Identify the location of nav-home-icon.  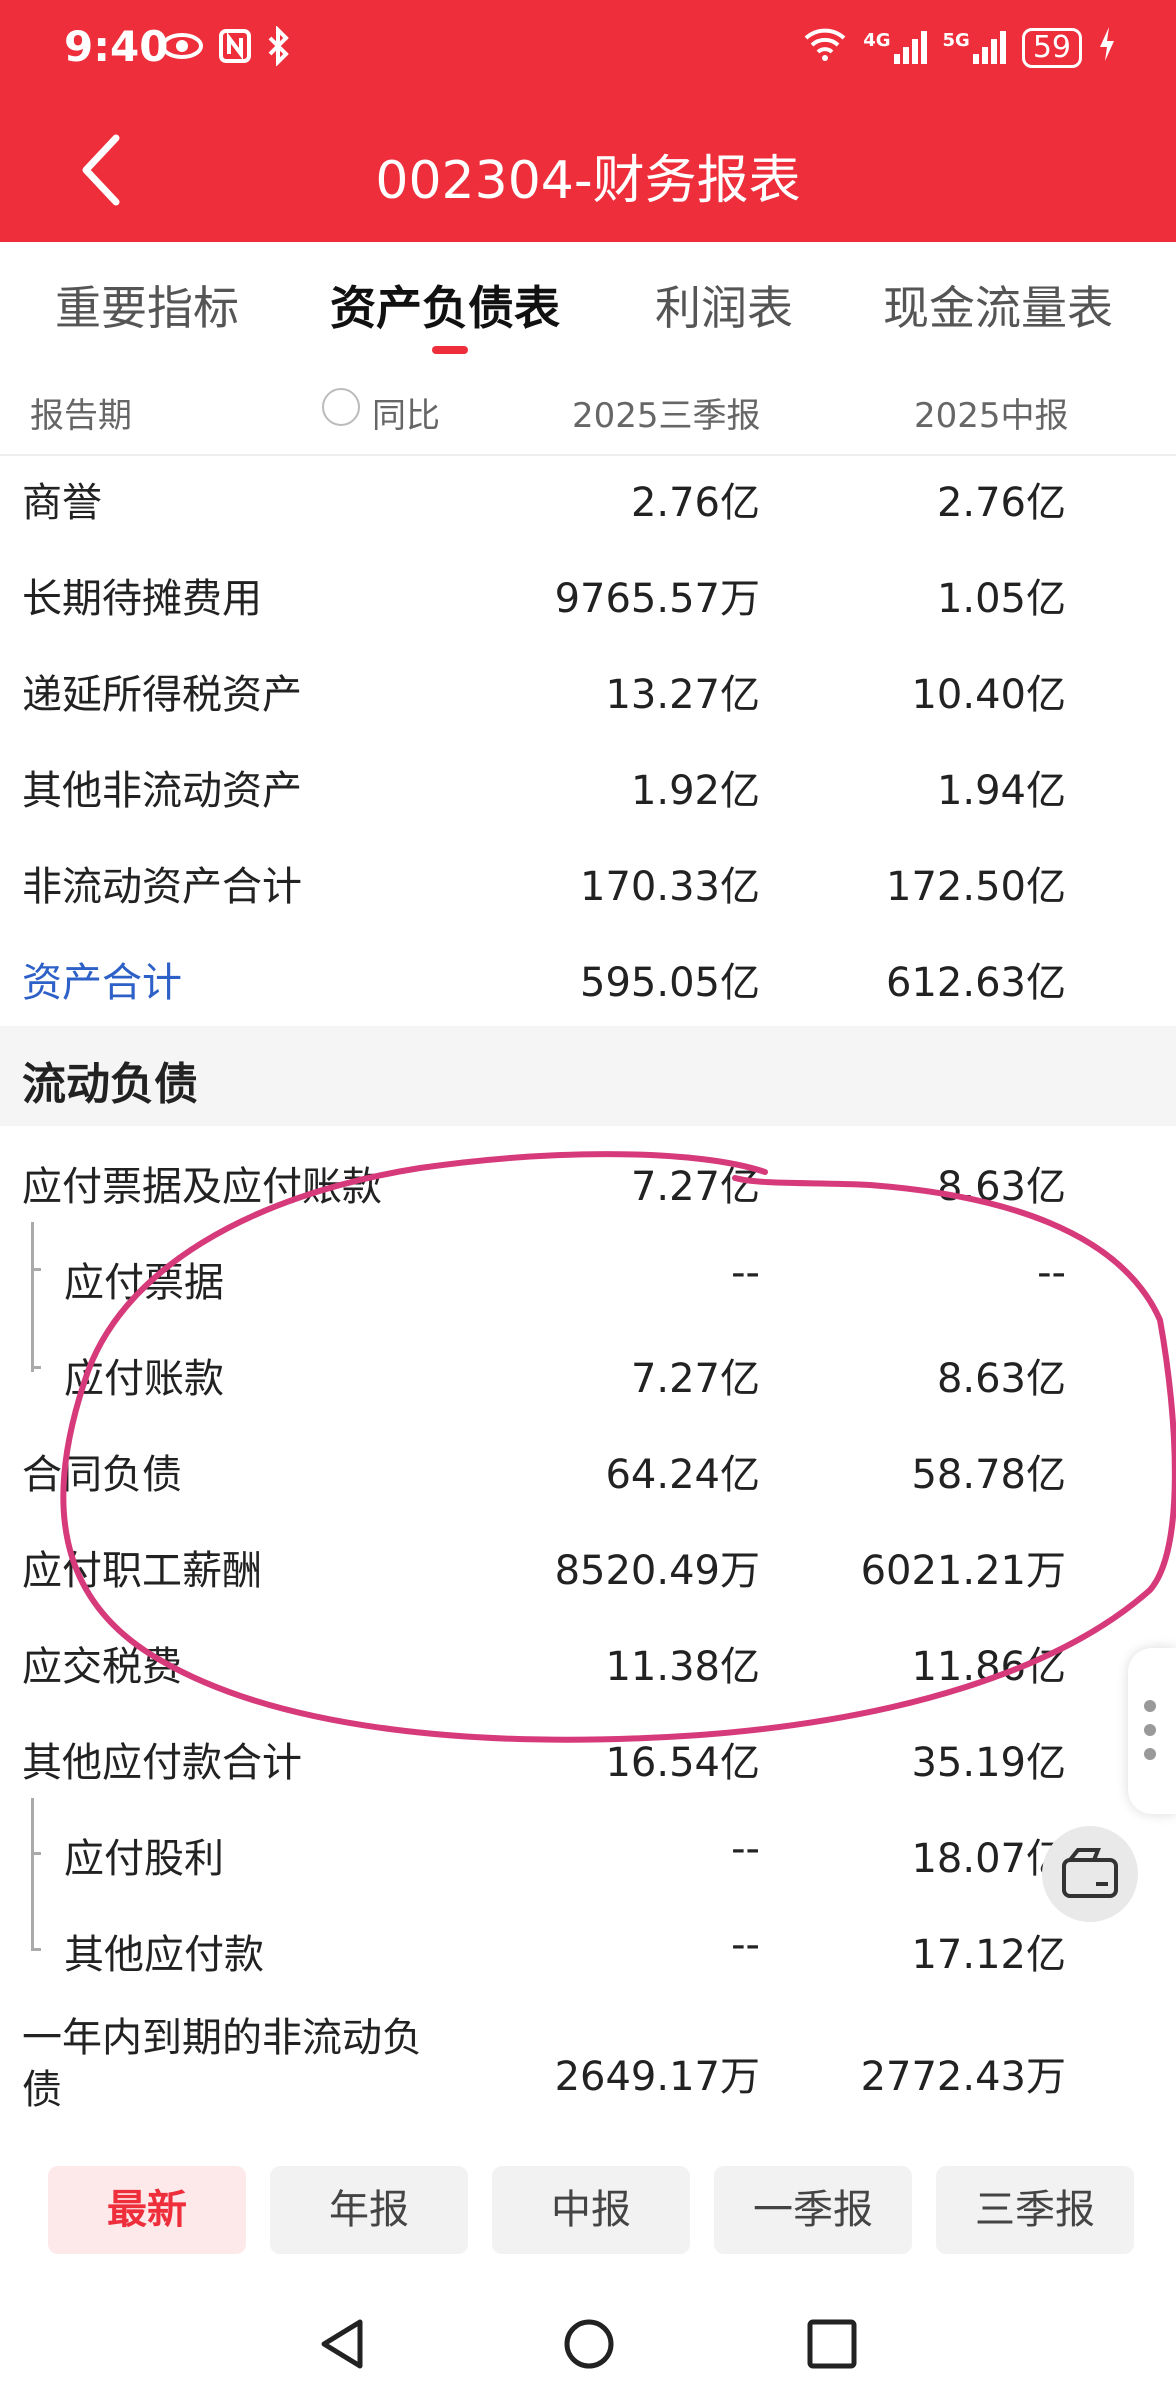
(589, 2344).